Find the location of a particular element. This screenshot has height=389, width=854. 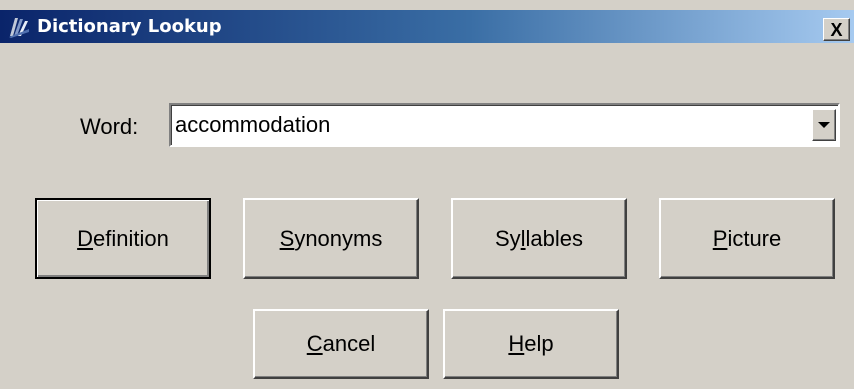

syllables-button: Syllables is located at coordinates (539, 238).